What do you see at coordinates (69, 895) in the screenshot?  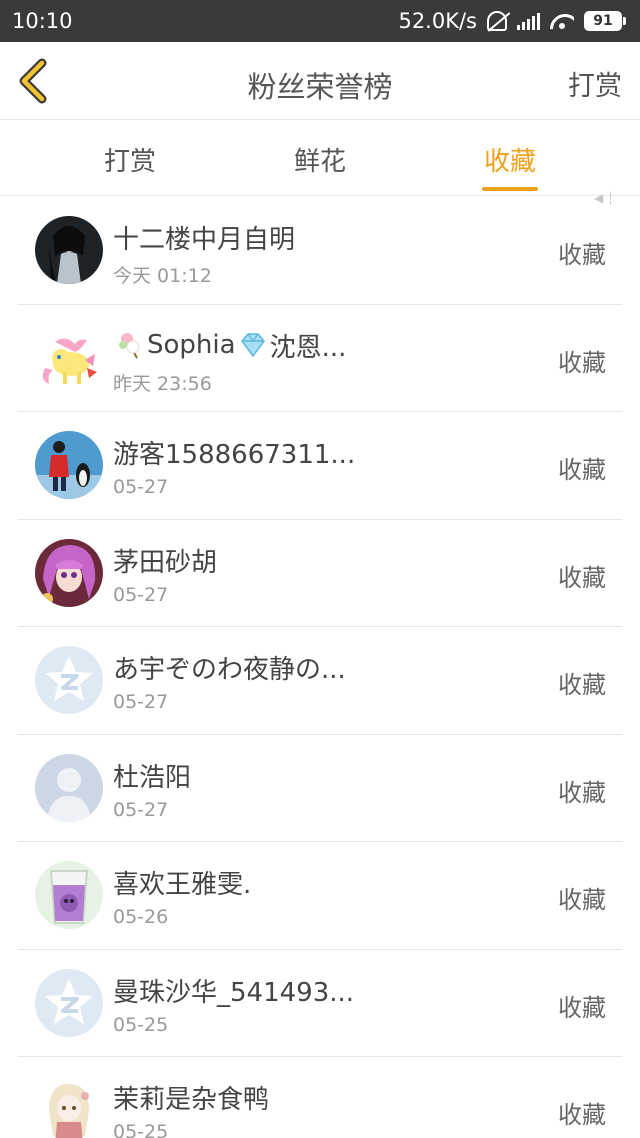 I see `purple-cup-avatar` at bounding box center [69, 895].